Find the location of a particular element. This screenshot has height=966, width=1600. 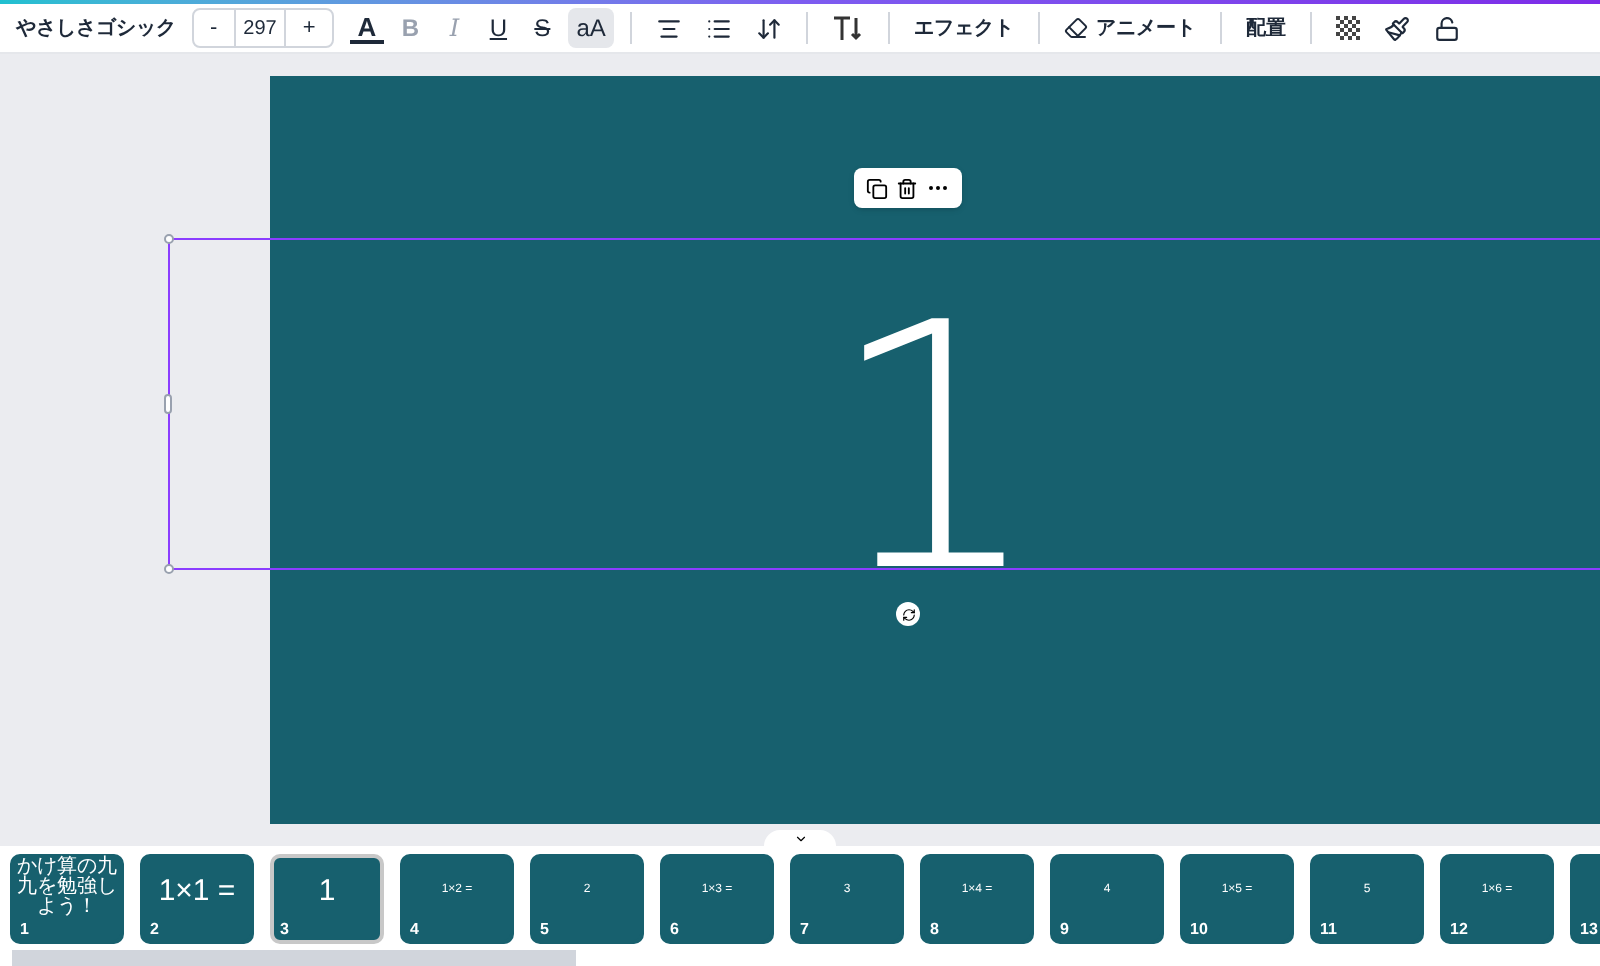

thumbnail-text: 1×1 = is located at coordinates (197, 890).